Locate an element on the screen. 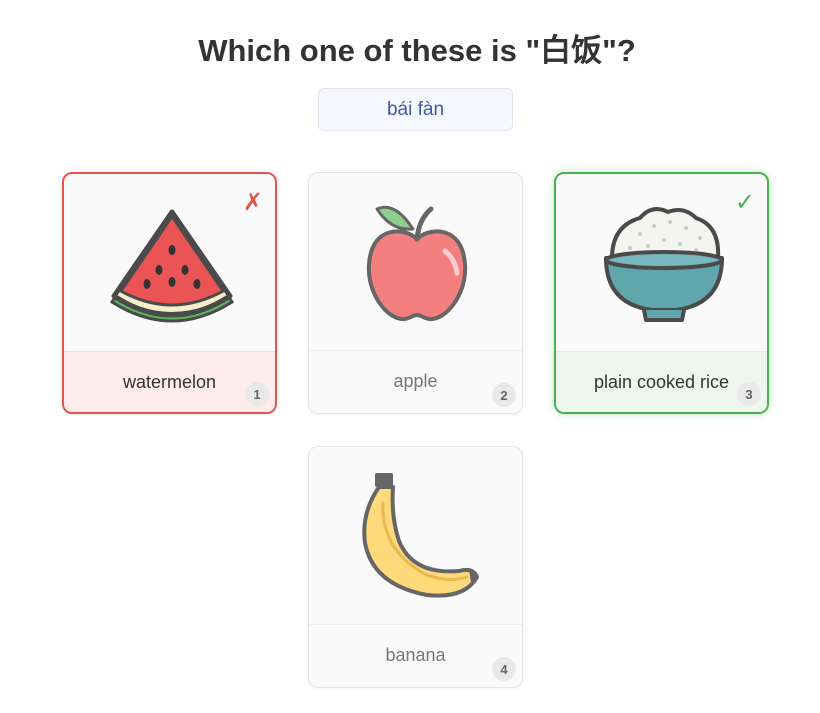  option-label-area: watermelon is located at coordinates (169, 381).